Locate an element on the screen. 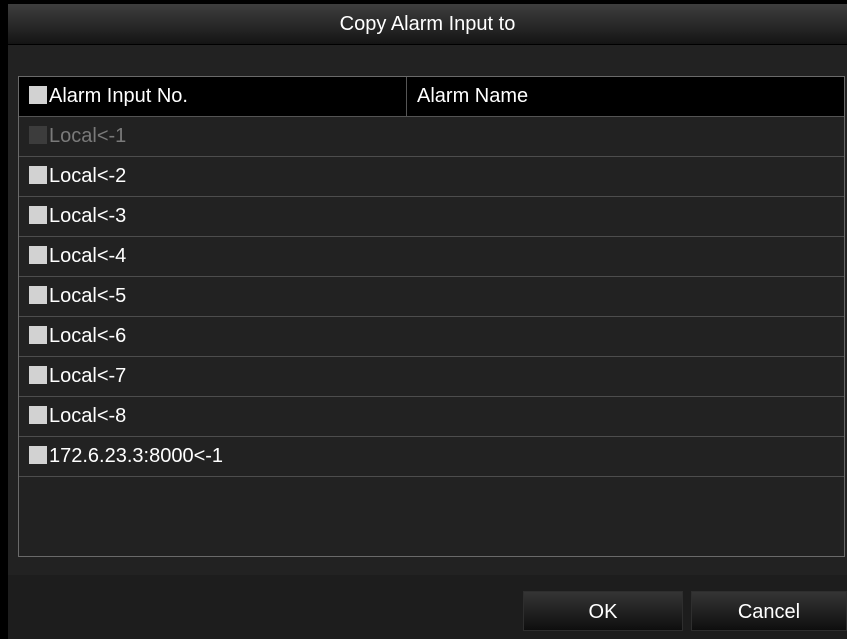 The width and height of the screenshot is (847, 639). table-row: Local<-5 is located at coordinates (431, 297).